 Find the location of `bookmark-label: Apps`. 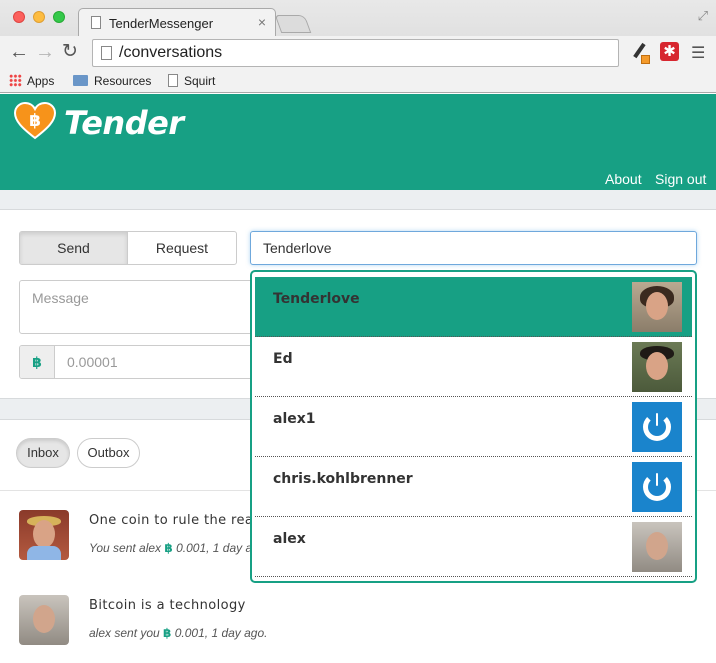

bookmark-label: Apps is located at coordinates (41, 81).